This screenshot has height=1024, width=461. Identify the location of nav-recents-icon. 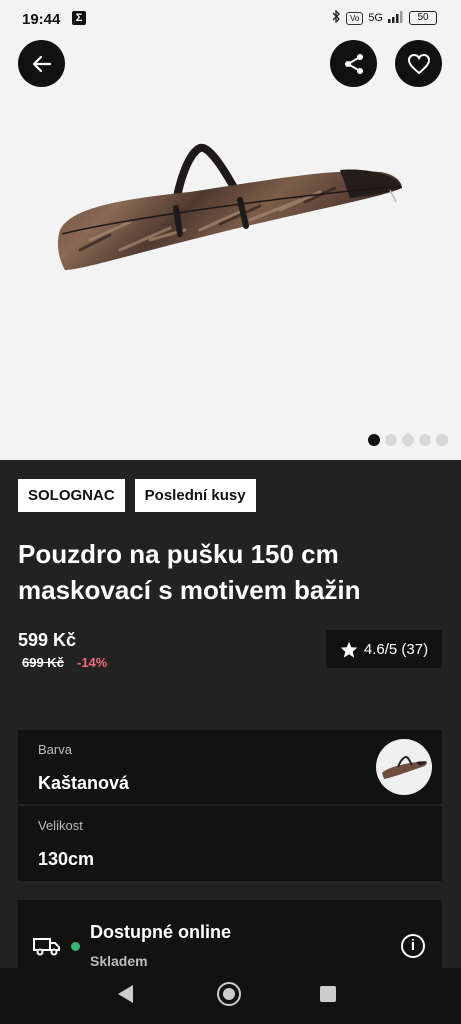
(328, 994).